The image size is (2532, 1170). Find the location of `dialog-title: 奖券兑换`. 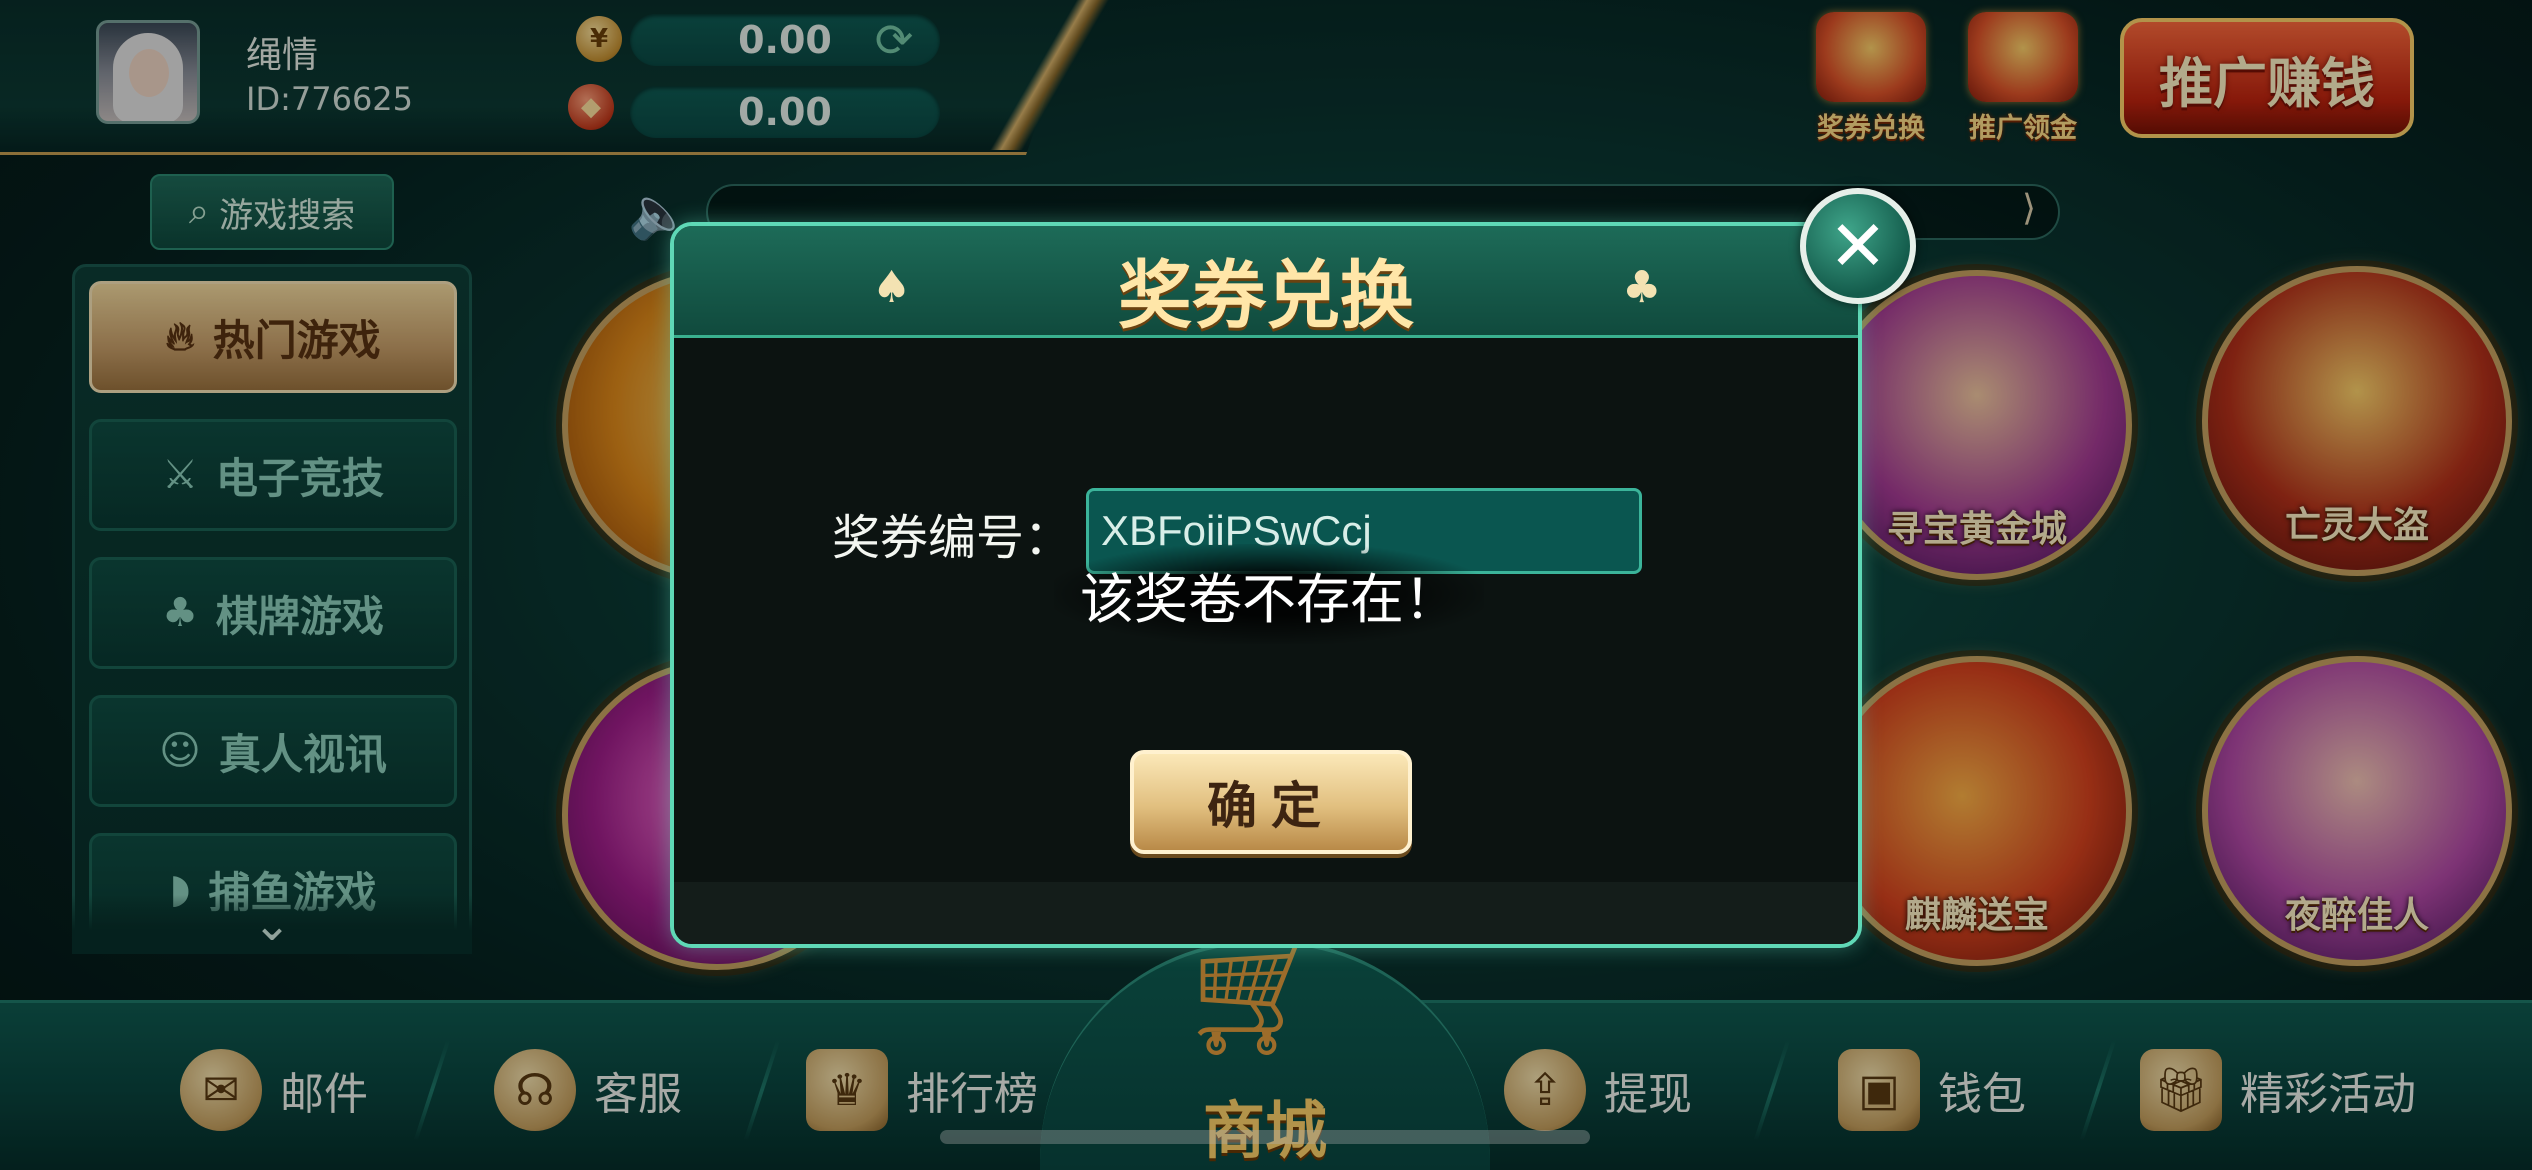

dialog-title: 奖券兑换 is located at coordinates (1266, 296).